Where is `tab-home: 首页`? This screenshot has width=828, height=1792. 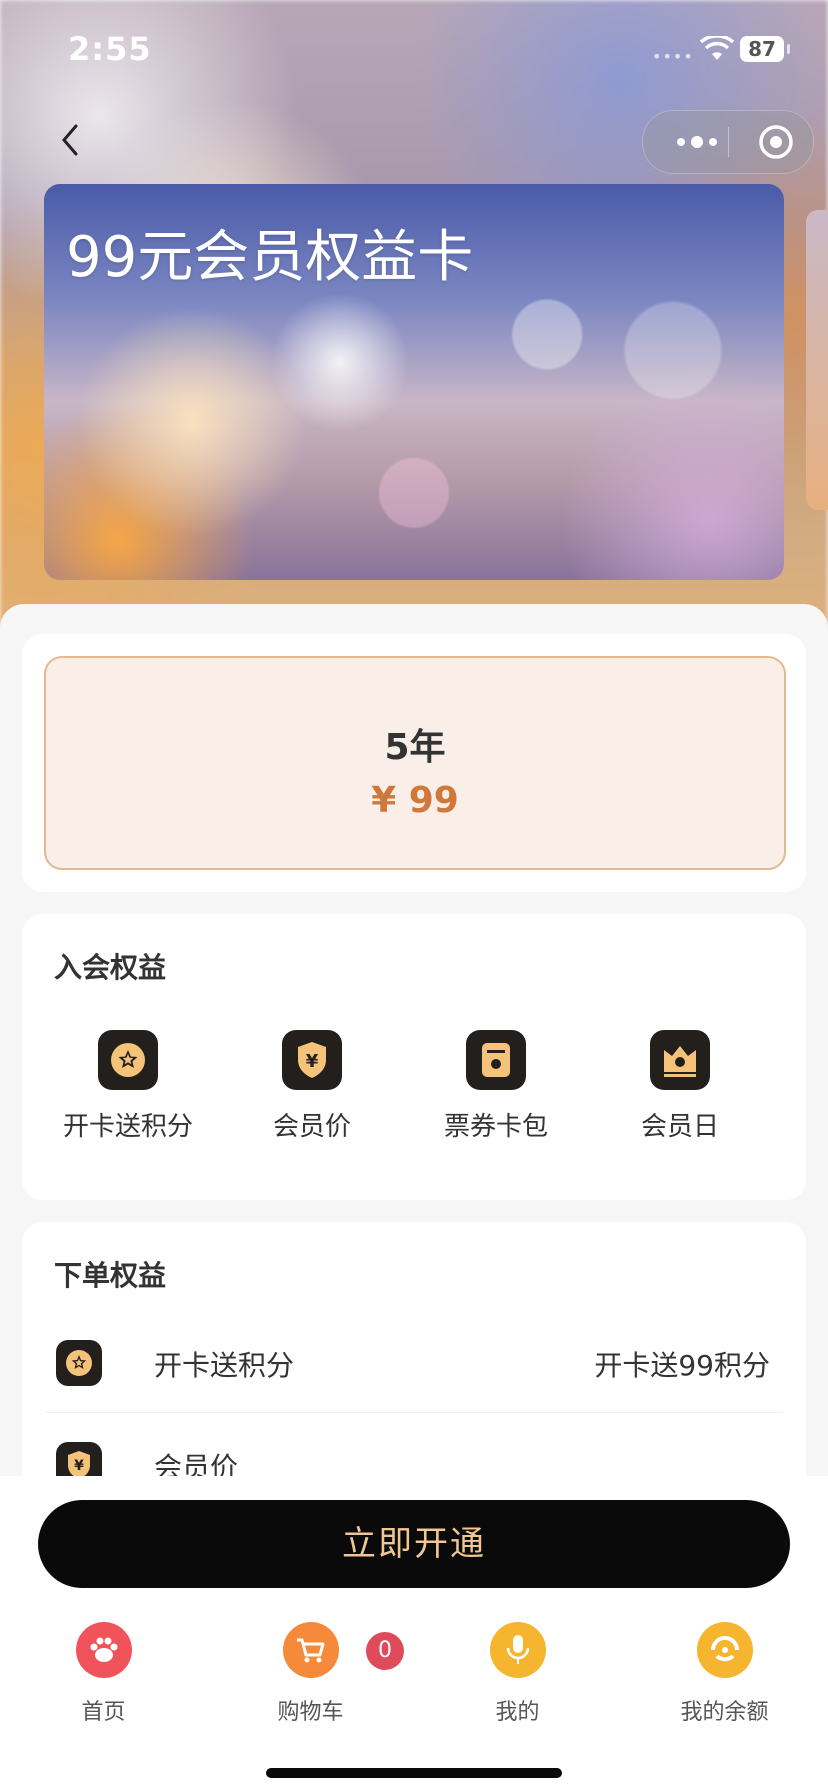
tab-home: 首页 is located at coordinates (103, 1674).